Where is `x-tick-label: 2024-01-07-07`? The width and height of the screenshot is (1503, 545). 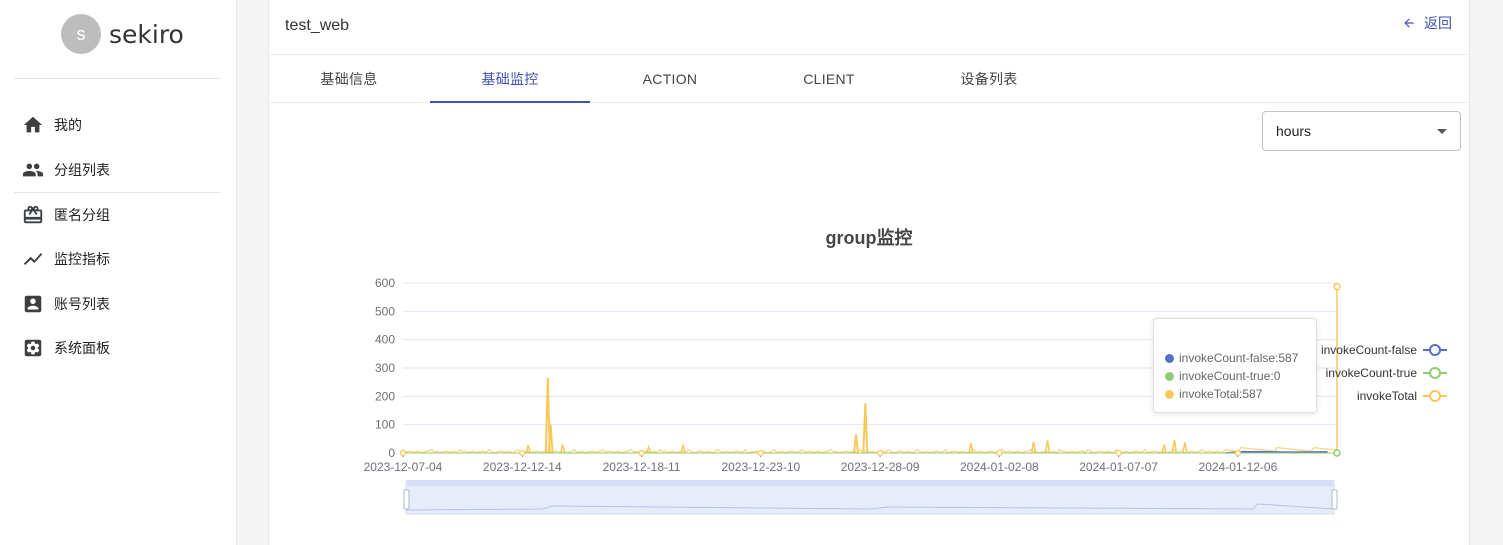 x-tick-label: 2024-01-07-07 is located at coordinates (1118, 467).